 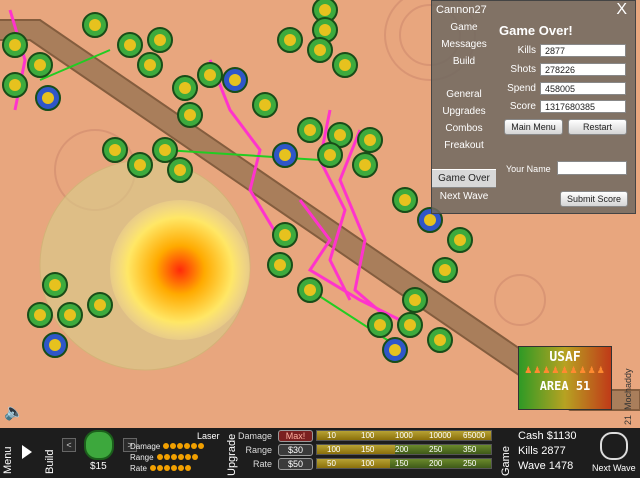 What do you see at coordinates (533, 127) in the screenshot?
I see `main-menu-button: Main Menu` at bounding box center [533, 127].